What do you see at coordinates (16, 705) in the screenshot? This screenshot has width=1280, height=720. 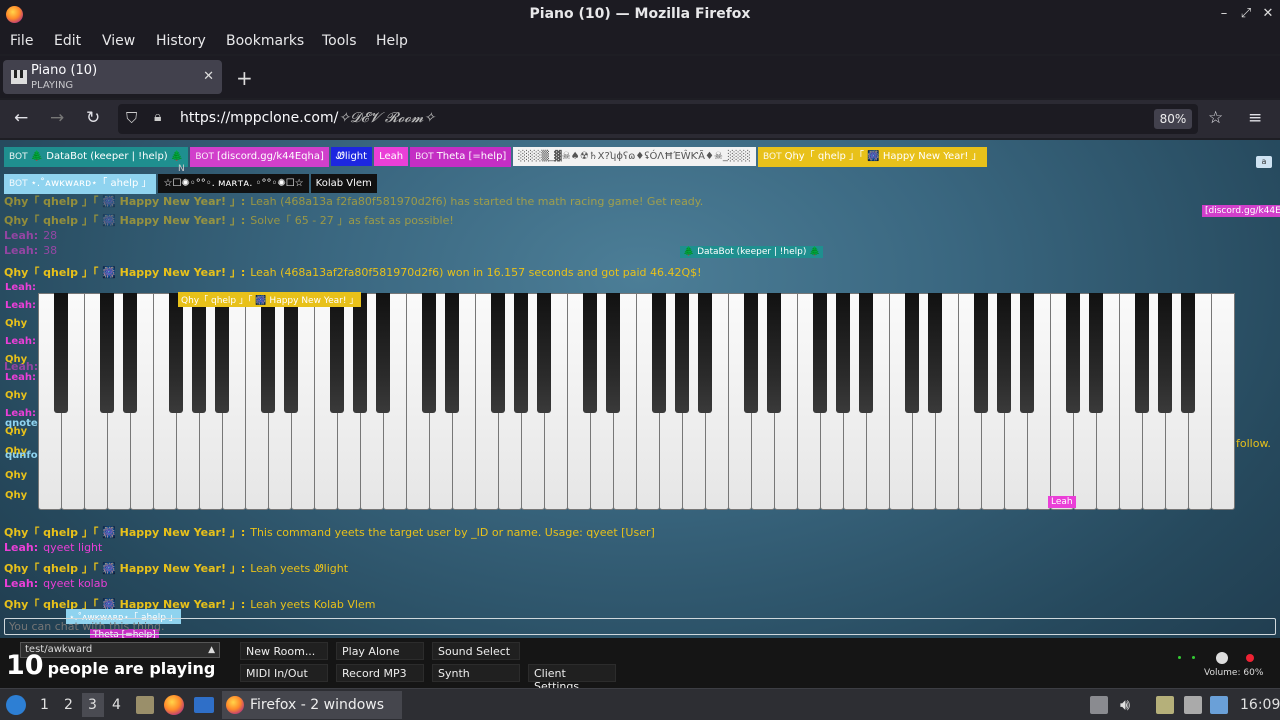 I see `start-menu-icon` at bounding box center [16, 705].